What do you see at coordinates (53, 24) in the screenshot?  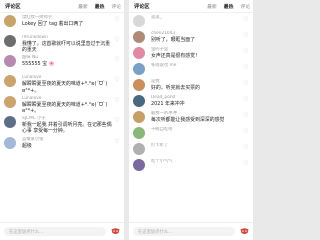 I see `comment-text: Lokey 回了 tag 着出口两了` at bounding box center [53, 24].